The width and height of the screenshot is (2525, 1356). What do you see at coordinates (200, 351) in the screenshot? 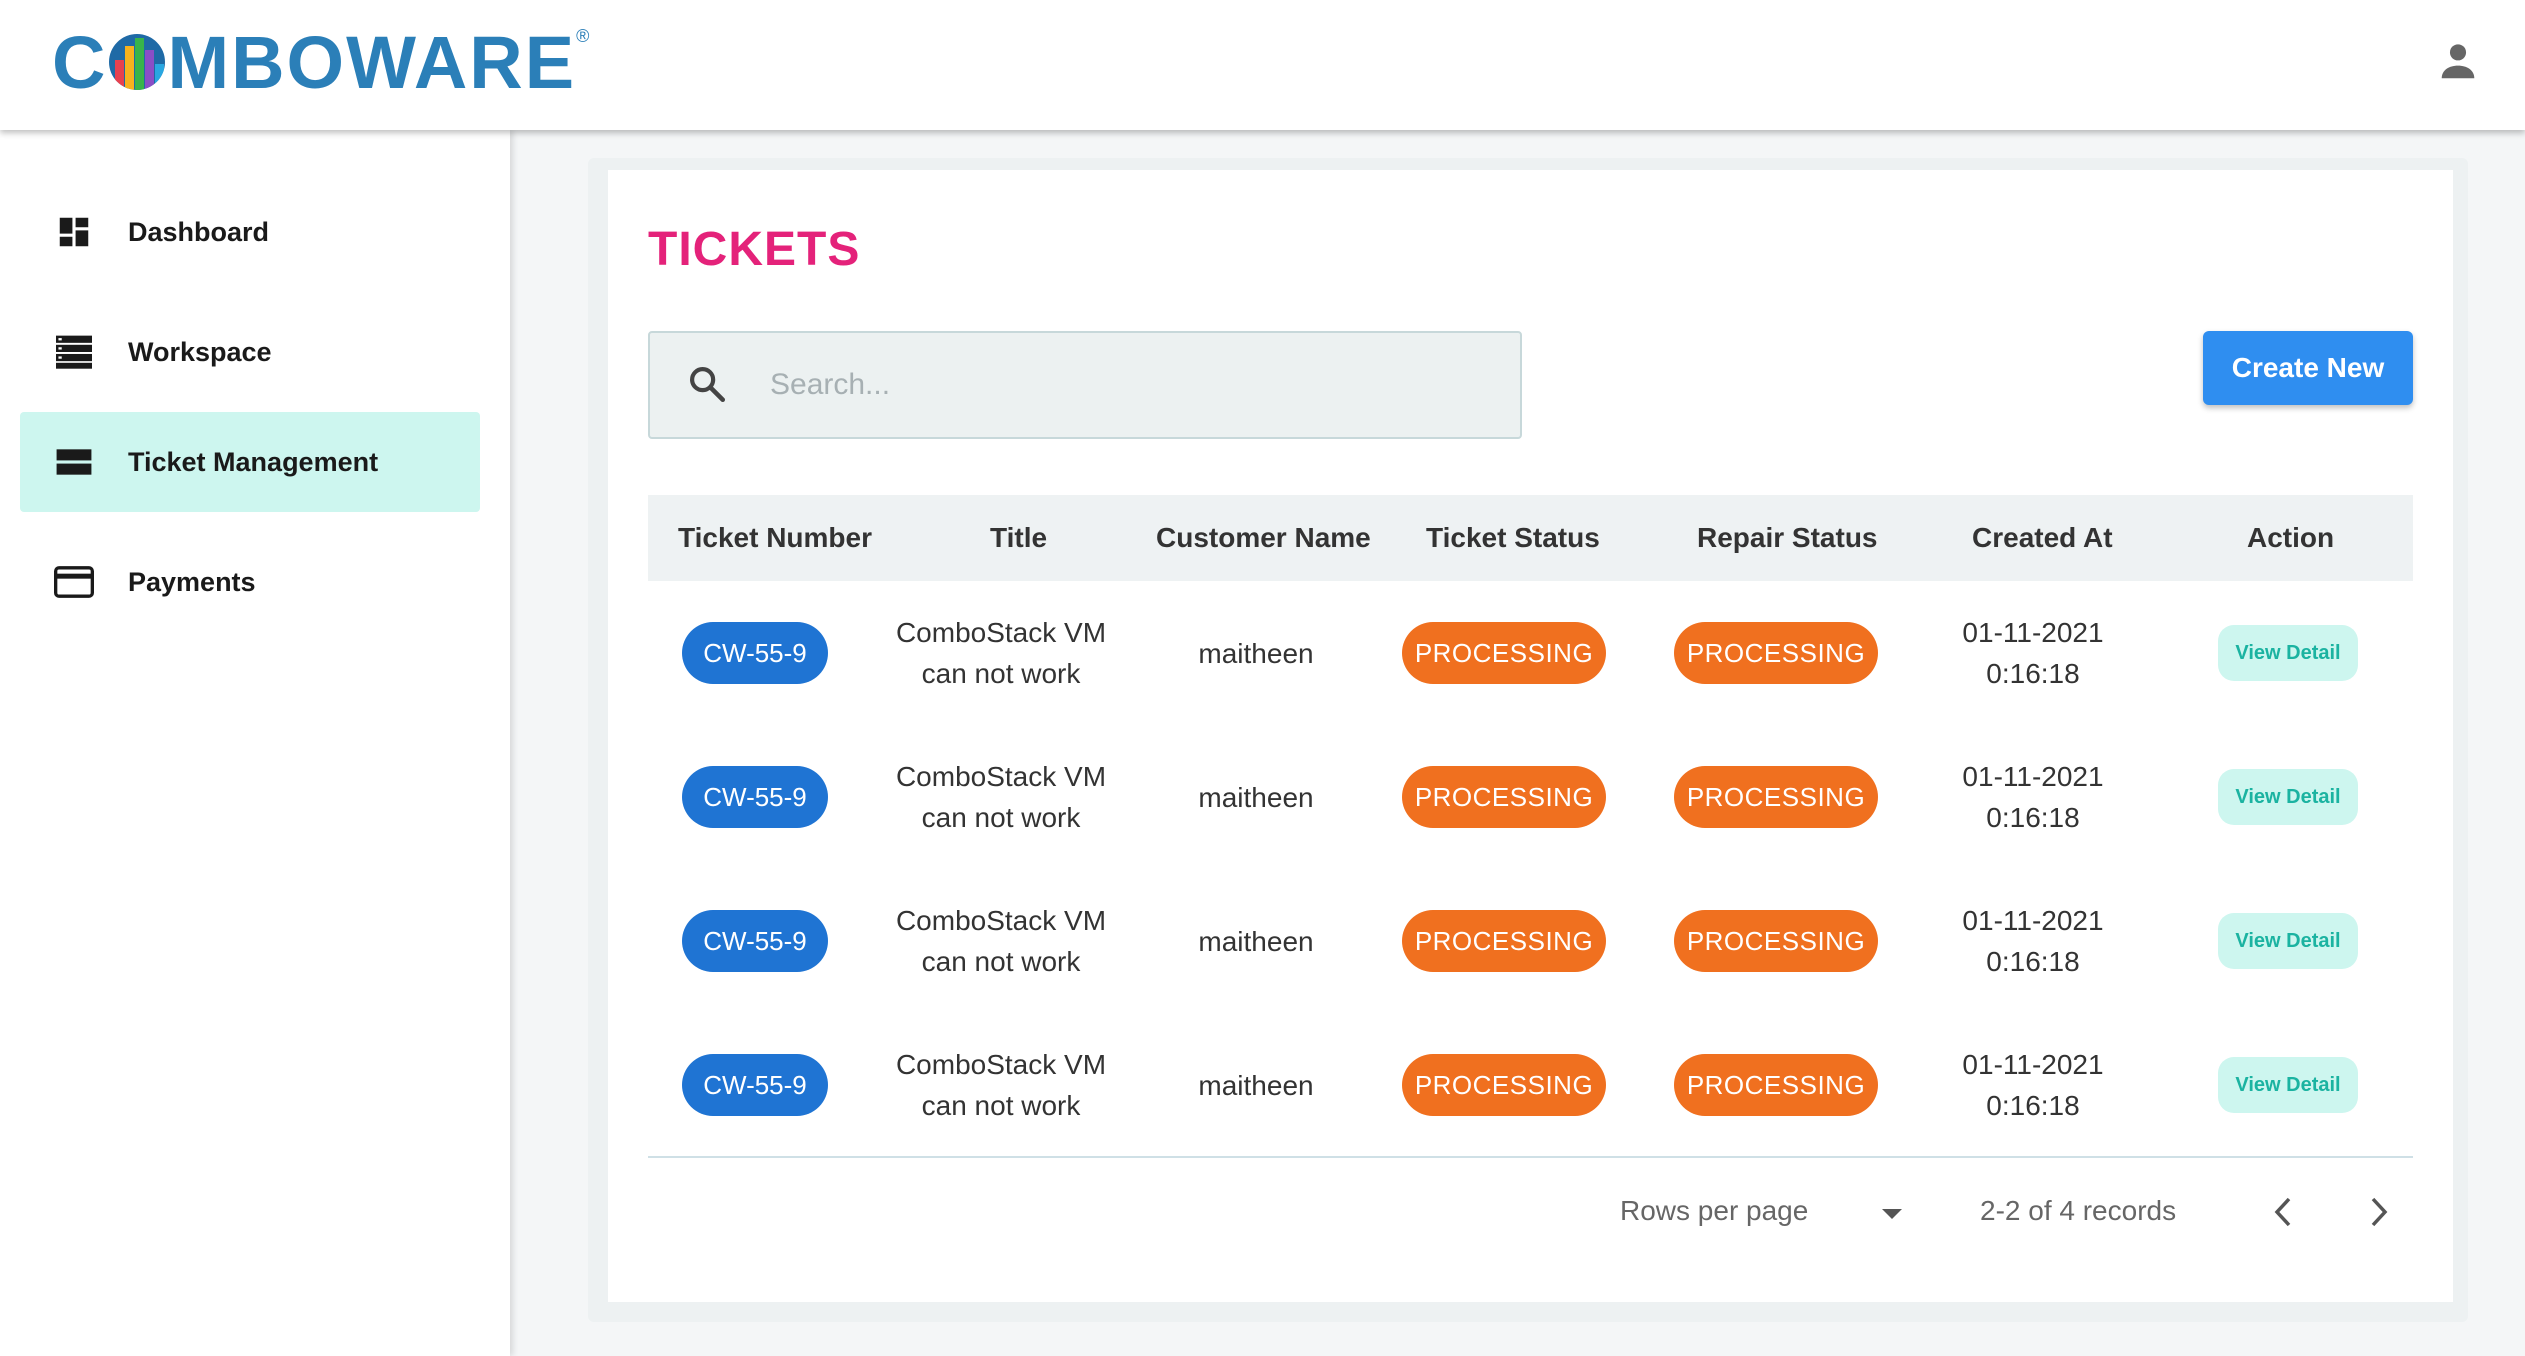
I see `sidebar-item-label: Workspace` at bounding box center [200, 351].